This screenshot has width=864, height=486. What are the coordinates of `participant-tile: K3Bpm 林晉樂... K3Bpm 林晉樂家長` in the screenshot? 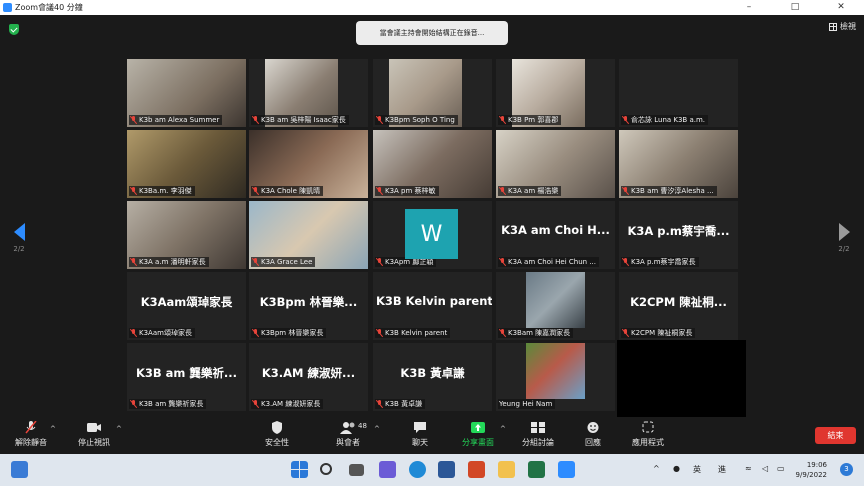 It's located at (308, 306).